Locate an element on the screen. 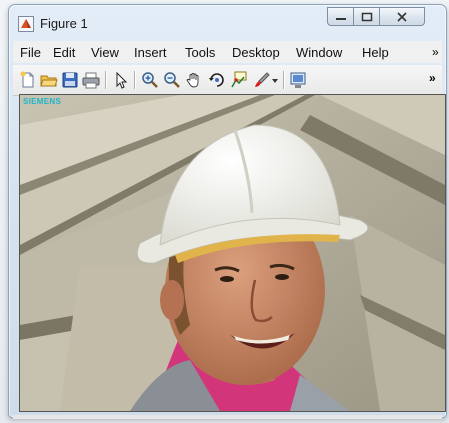 Image resolution: width=449 pixels, height=423 pixels. data-cursor-icon is located at coordinates (239, 80).